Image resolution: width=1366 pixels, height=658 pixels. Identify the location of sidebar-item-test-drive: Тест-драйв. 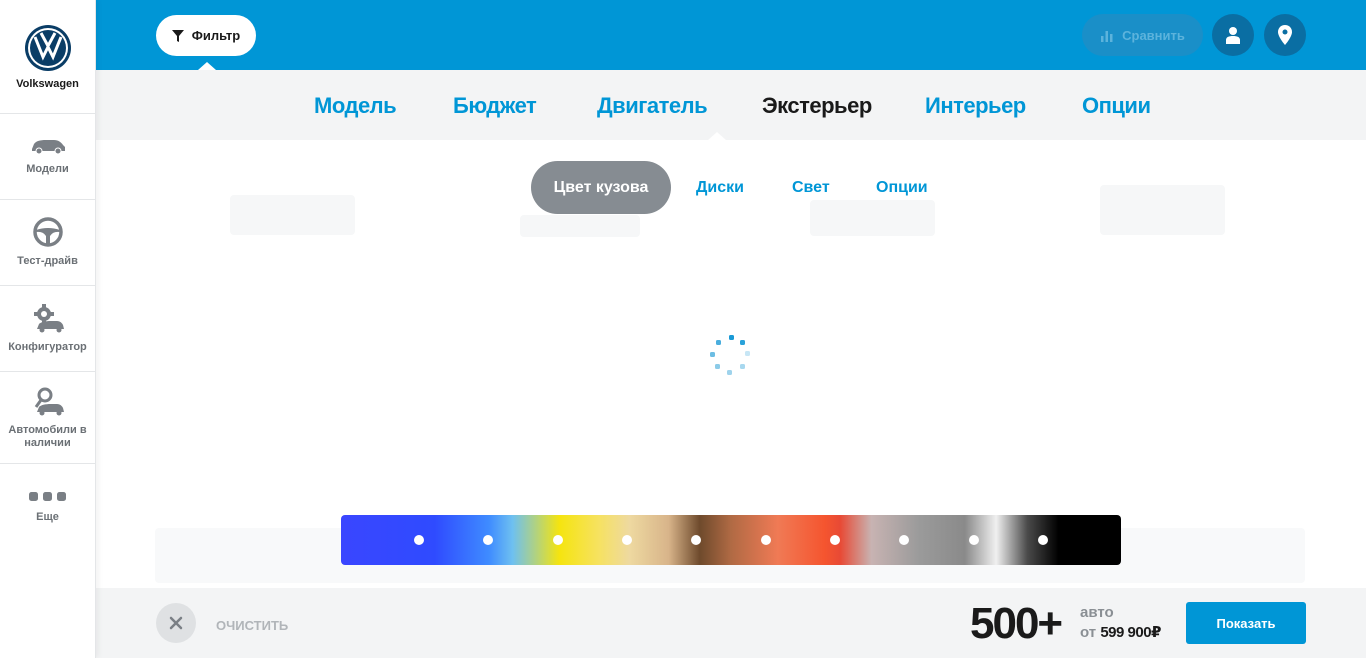
(47, 243).